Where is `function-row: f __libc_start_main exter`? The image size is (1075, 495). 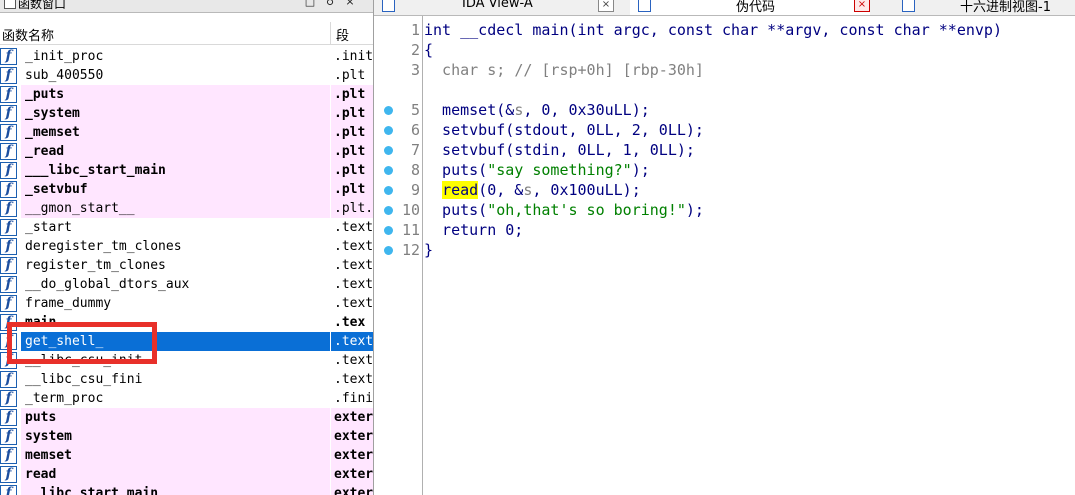
function-row: f __libc_start_main exter is located at coordinates (186, 489).